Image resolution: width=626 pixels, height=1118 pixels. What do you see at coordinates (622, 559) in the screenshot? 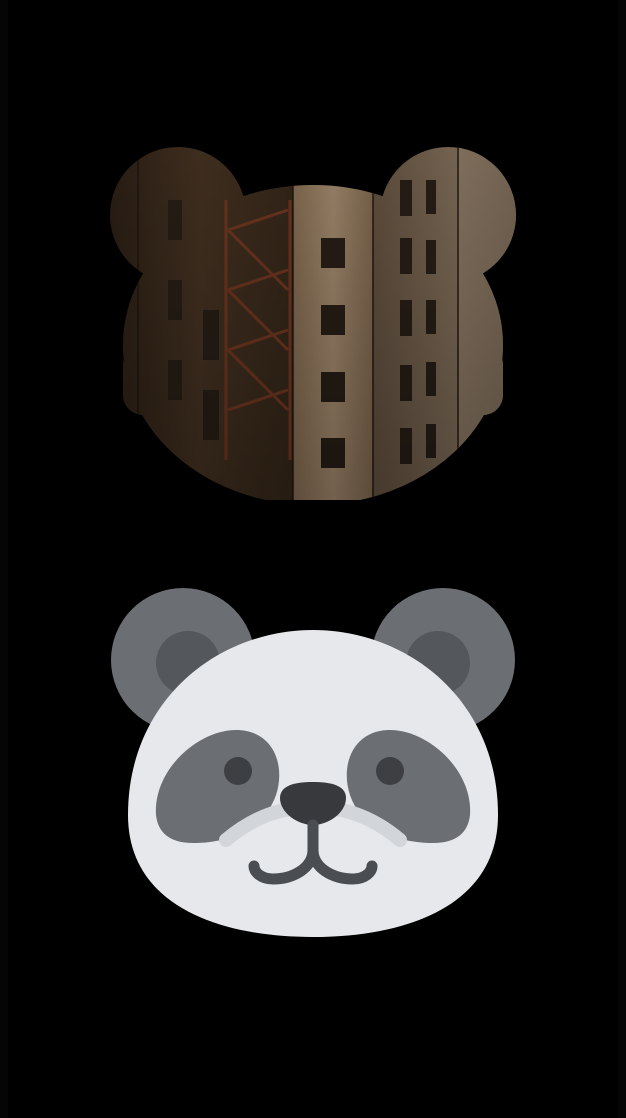
I see `screen-edge-right` at bounding box center [622, 559].